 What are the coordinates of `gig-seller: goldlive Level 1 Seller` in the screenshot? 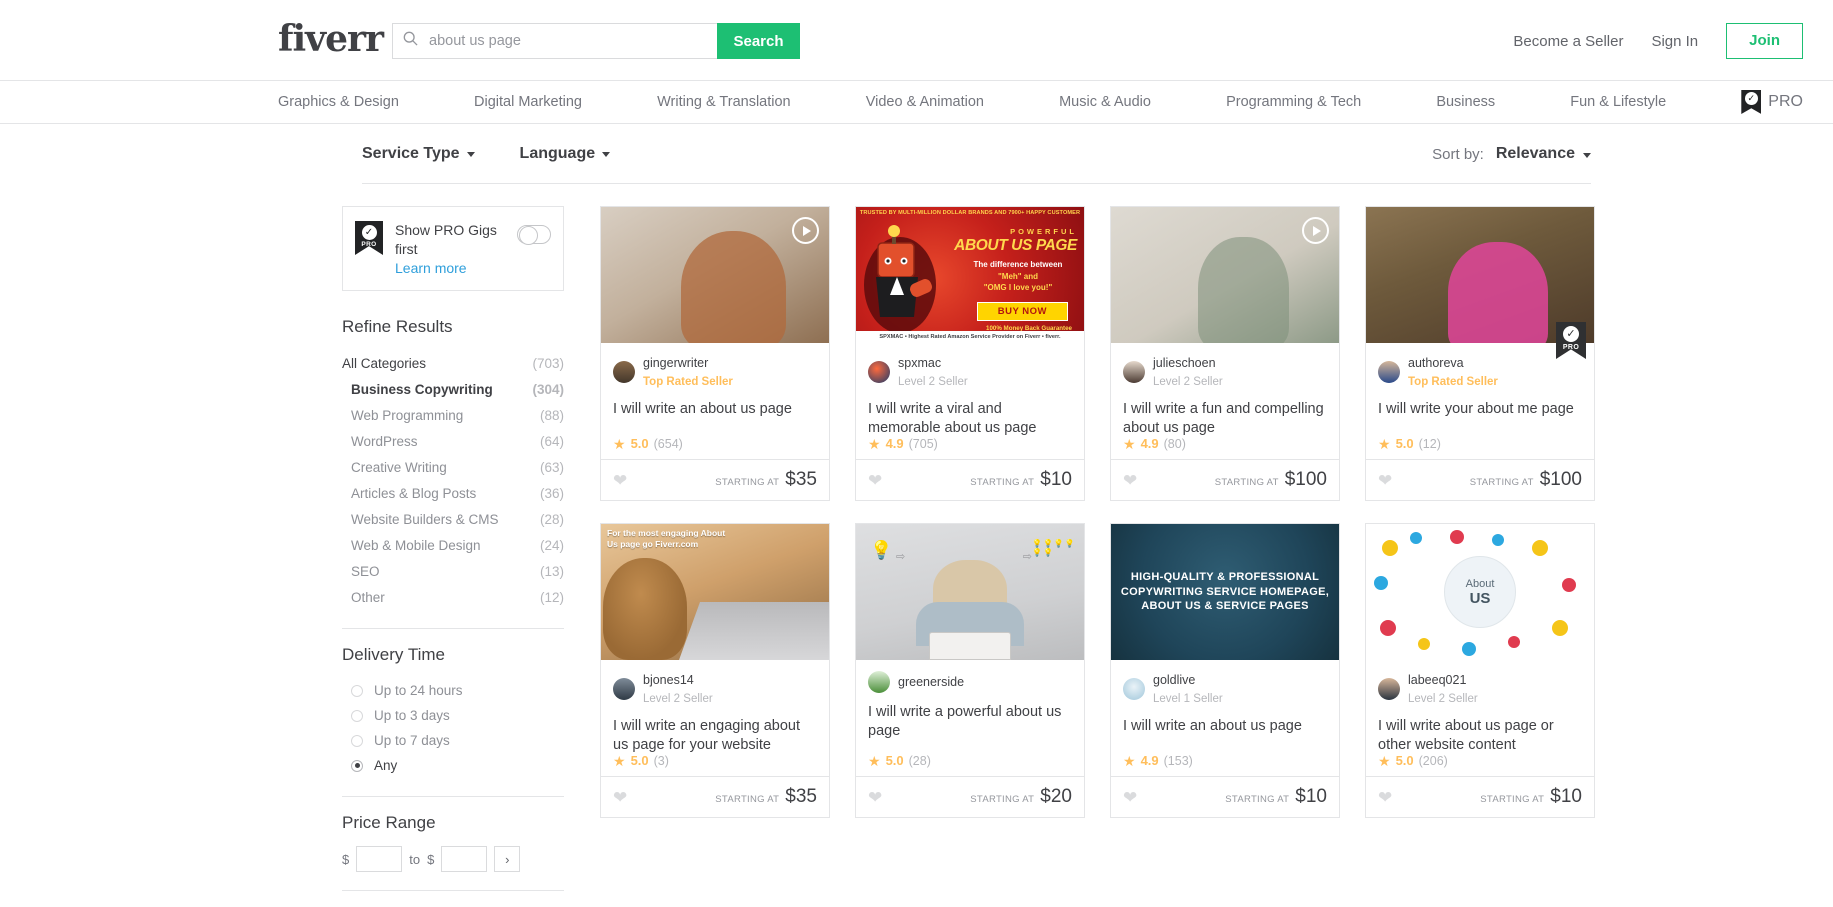 It's located at (1225, 689).